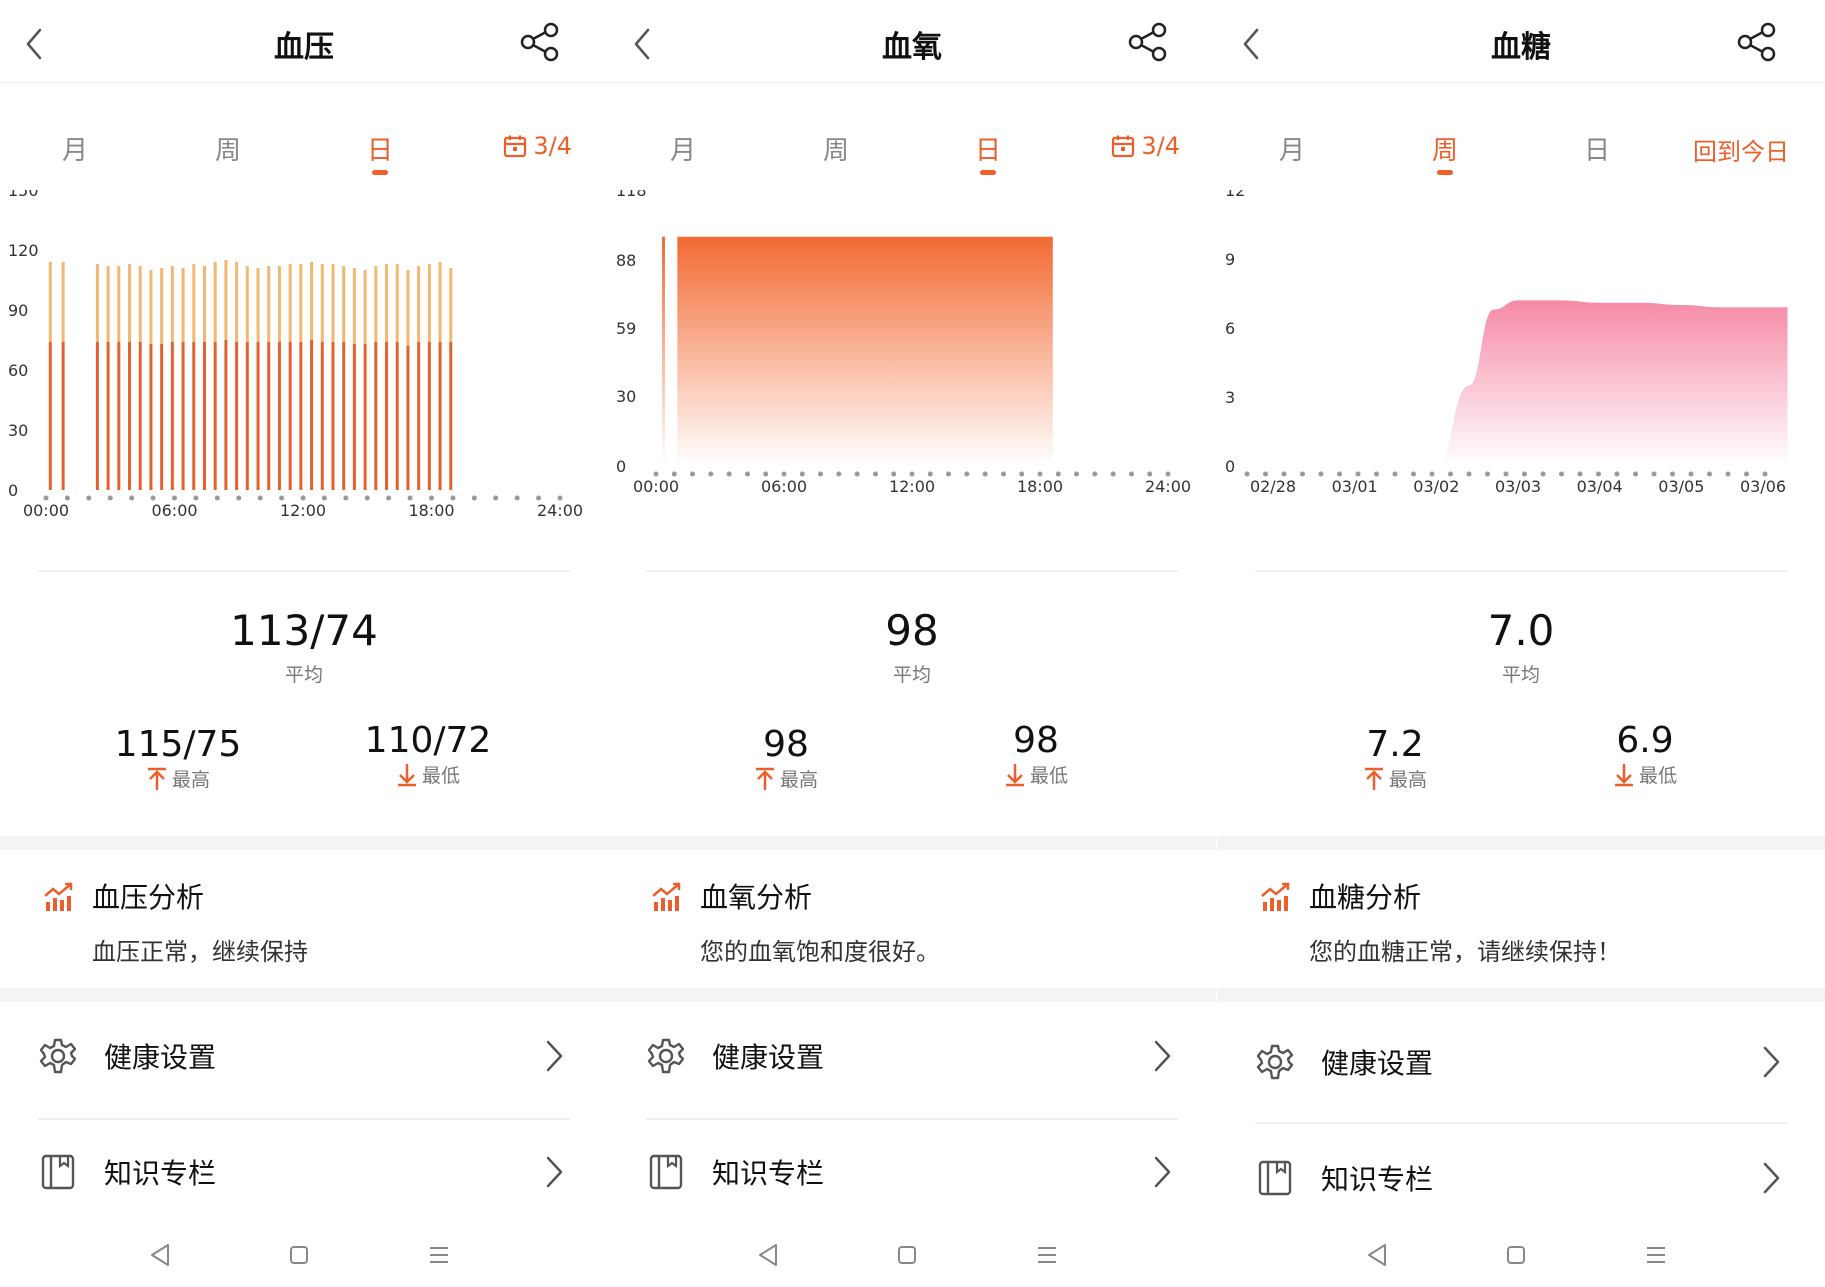 This screenshot has height=1287, width=1825. What do you see at coordinates (626, 260) in the screenshot?
I see `y-tick-label: 88` at bounding box center [626, 260].